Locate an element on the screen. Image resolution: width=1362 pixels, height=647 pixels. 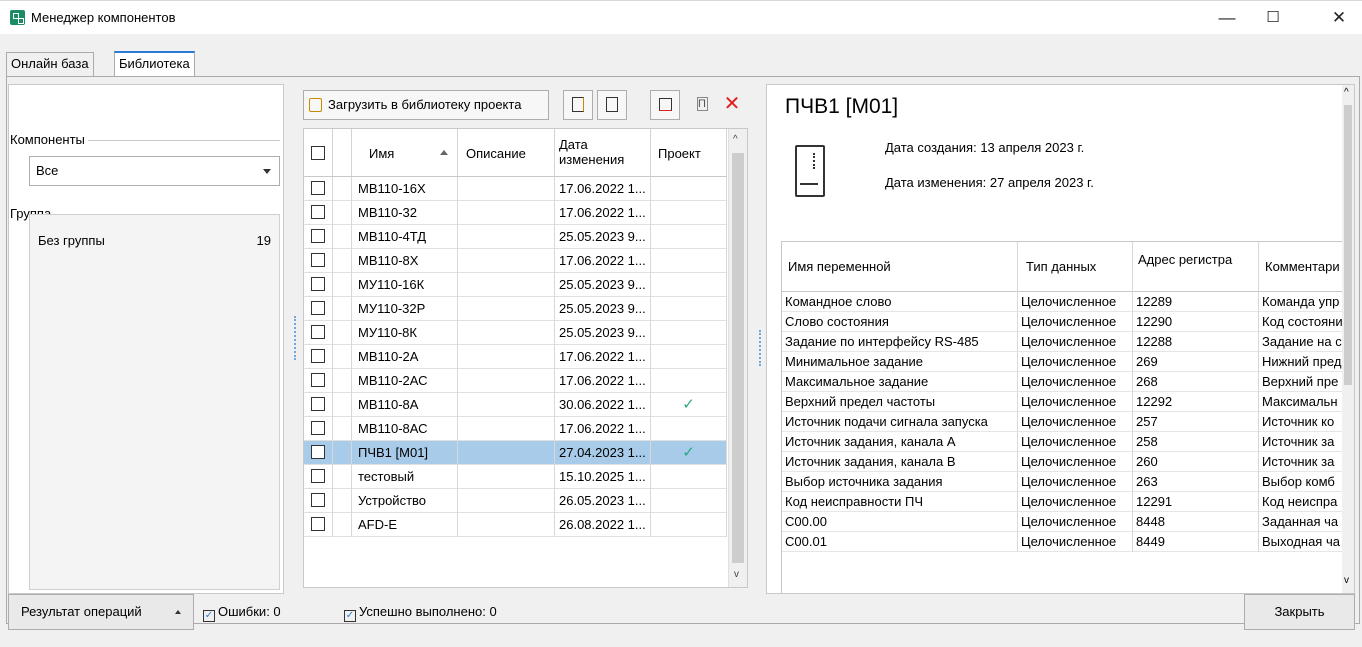
detail-scroll-up-icon: ^ is located at coordinates (1346, 92).